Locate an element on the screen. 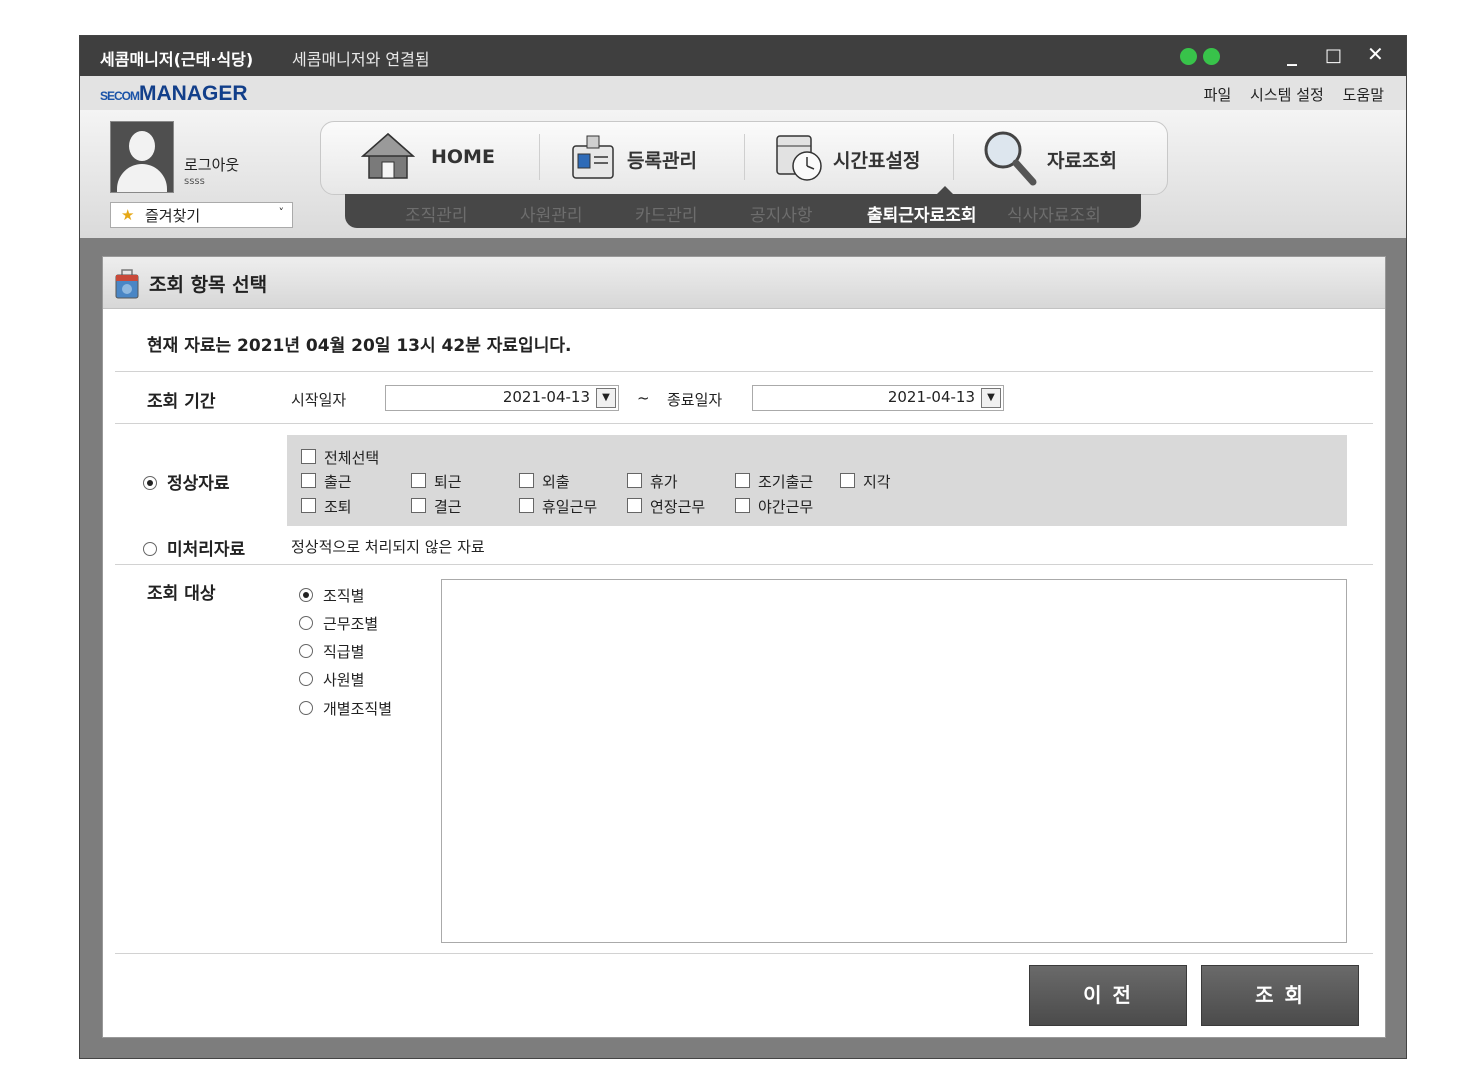  checkbox-vacation: 휴가 is located at coordinates (652, 481).